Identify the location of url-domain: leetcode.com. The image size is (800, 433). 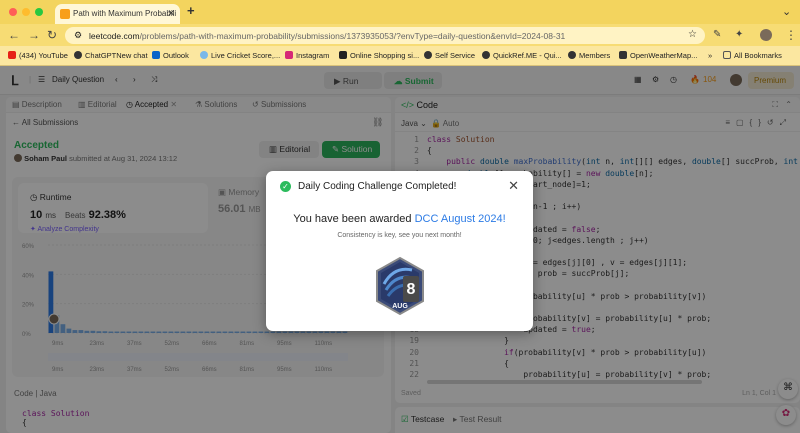
(114, 36).